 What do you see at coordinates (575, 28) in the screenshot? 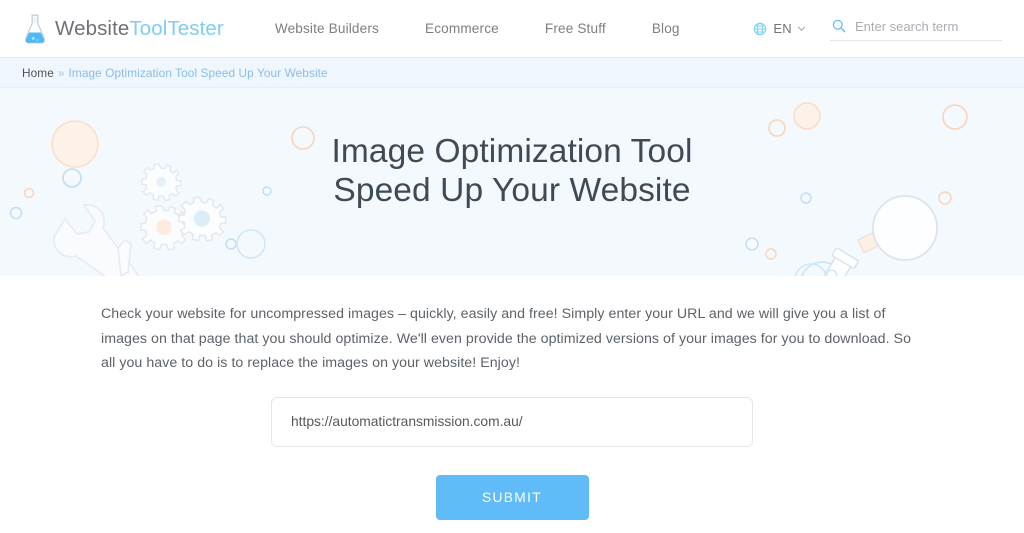
I see `nav-item-free-stuff: Free Stuff` at bounding box center [575, 28].